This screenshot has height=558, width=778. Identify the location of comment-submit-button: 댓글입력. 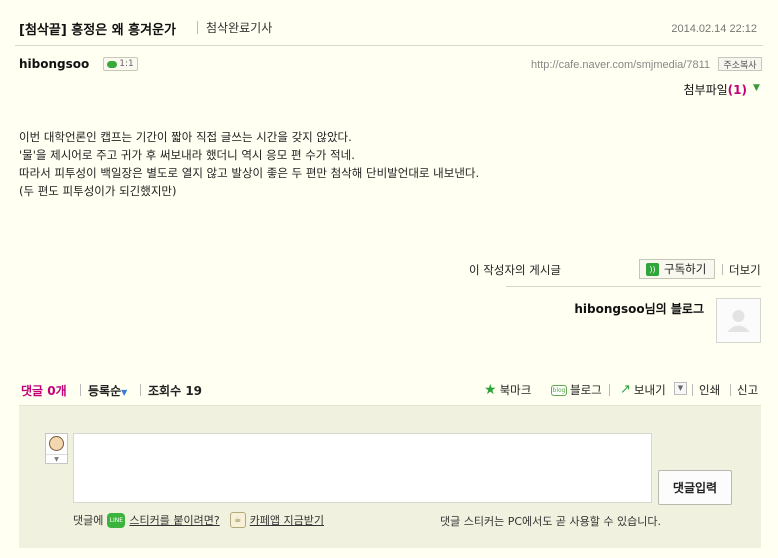
(695, 487).